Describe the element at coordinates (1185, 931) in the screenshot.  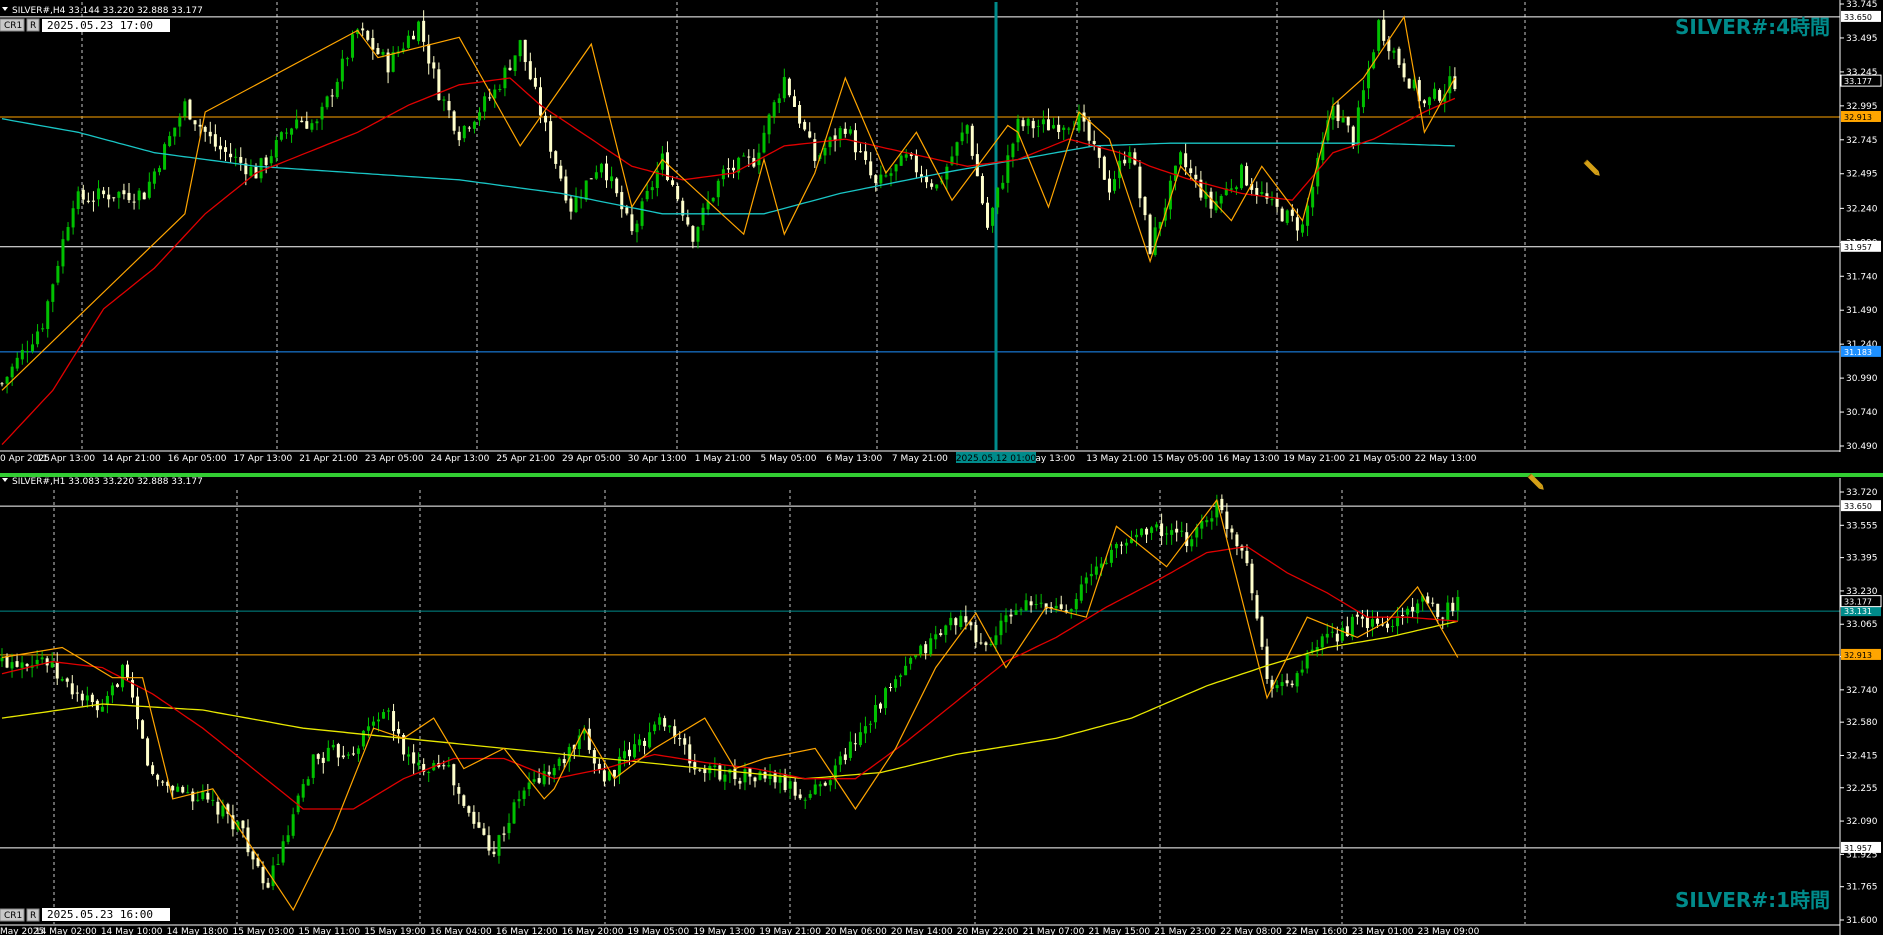
I see `p1-x-label: 21 May 23:00` at that location.